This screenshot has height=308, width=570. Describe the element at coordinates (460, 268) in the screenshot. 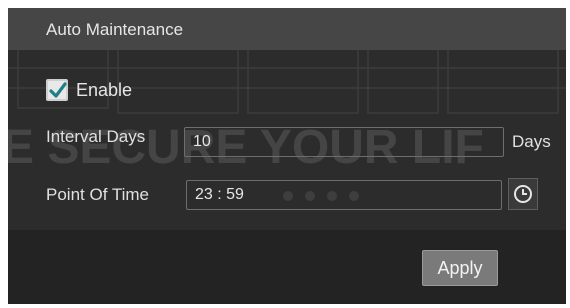

I see `apply-button: Apply` at that location.